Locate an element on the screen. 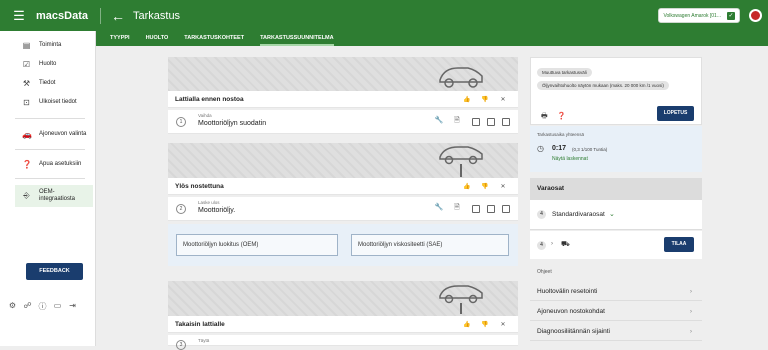 Image resolution: width=768 pixels, height=350 pixels. oem-icon: ⎆ is located at coordinates (26, 195).